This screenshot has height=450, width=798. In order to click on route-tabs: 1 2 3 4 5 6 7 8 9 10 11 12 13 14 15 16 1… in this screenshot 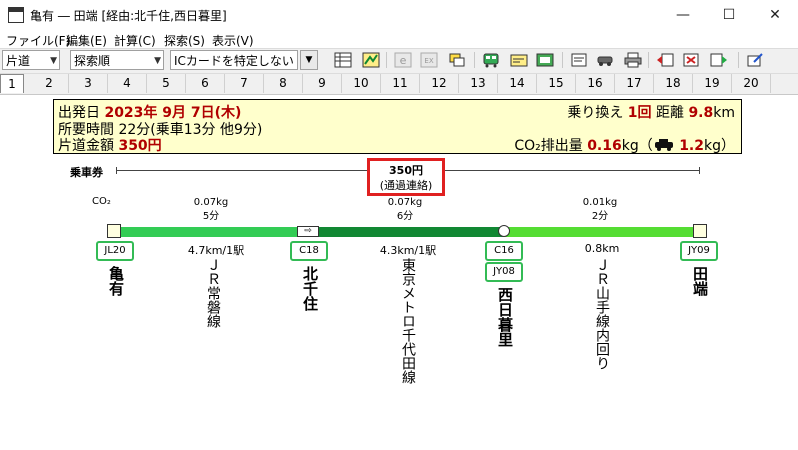, I will do `click(399, 84)`.